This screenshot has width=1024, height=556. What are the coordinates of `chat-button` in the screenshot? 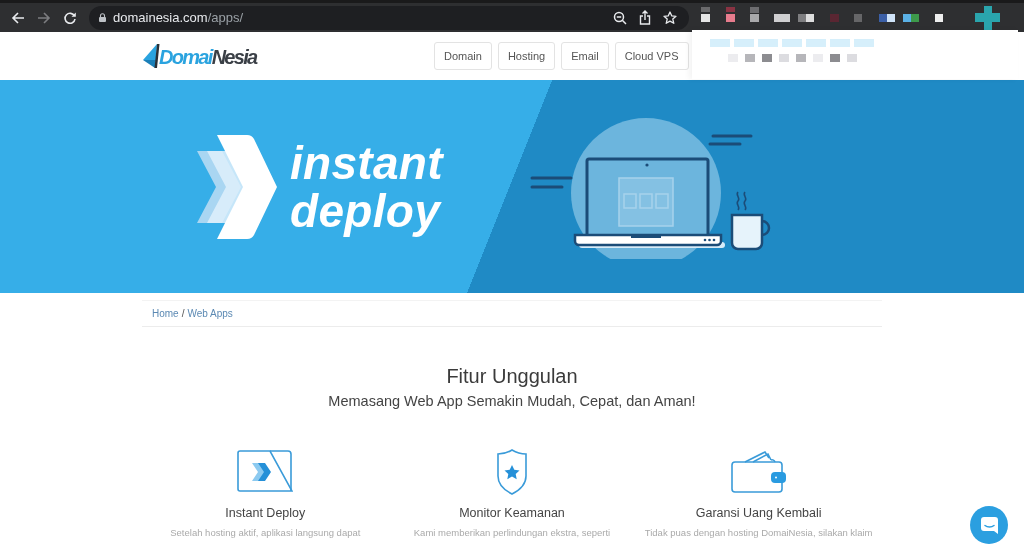 It's located at (989, 525).